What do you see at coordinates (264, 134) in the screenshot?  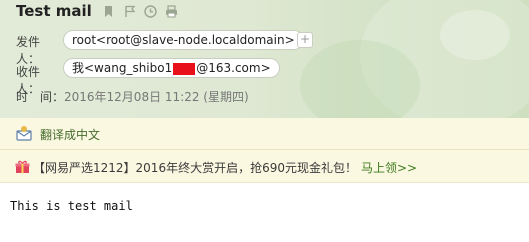 I see `translate-bar: 翻译成中文` at bounding box center [264, 134].